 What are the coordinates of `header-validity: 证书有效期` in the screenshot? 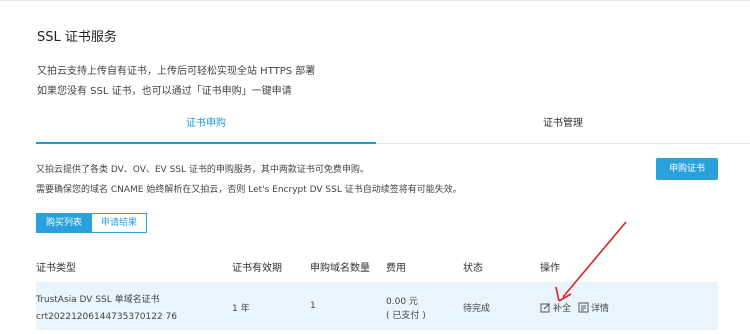 It's located at (257, 268).